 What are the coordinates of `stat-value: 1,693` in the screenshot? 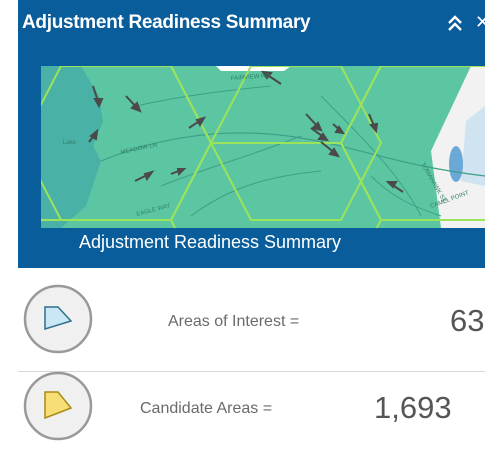 It's located at (413, 407).